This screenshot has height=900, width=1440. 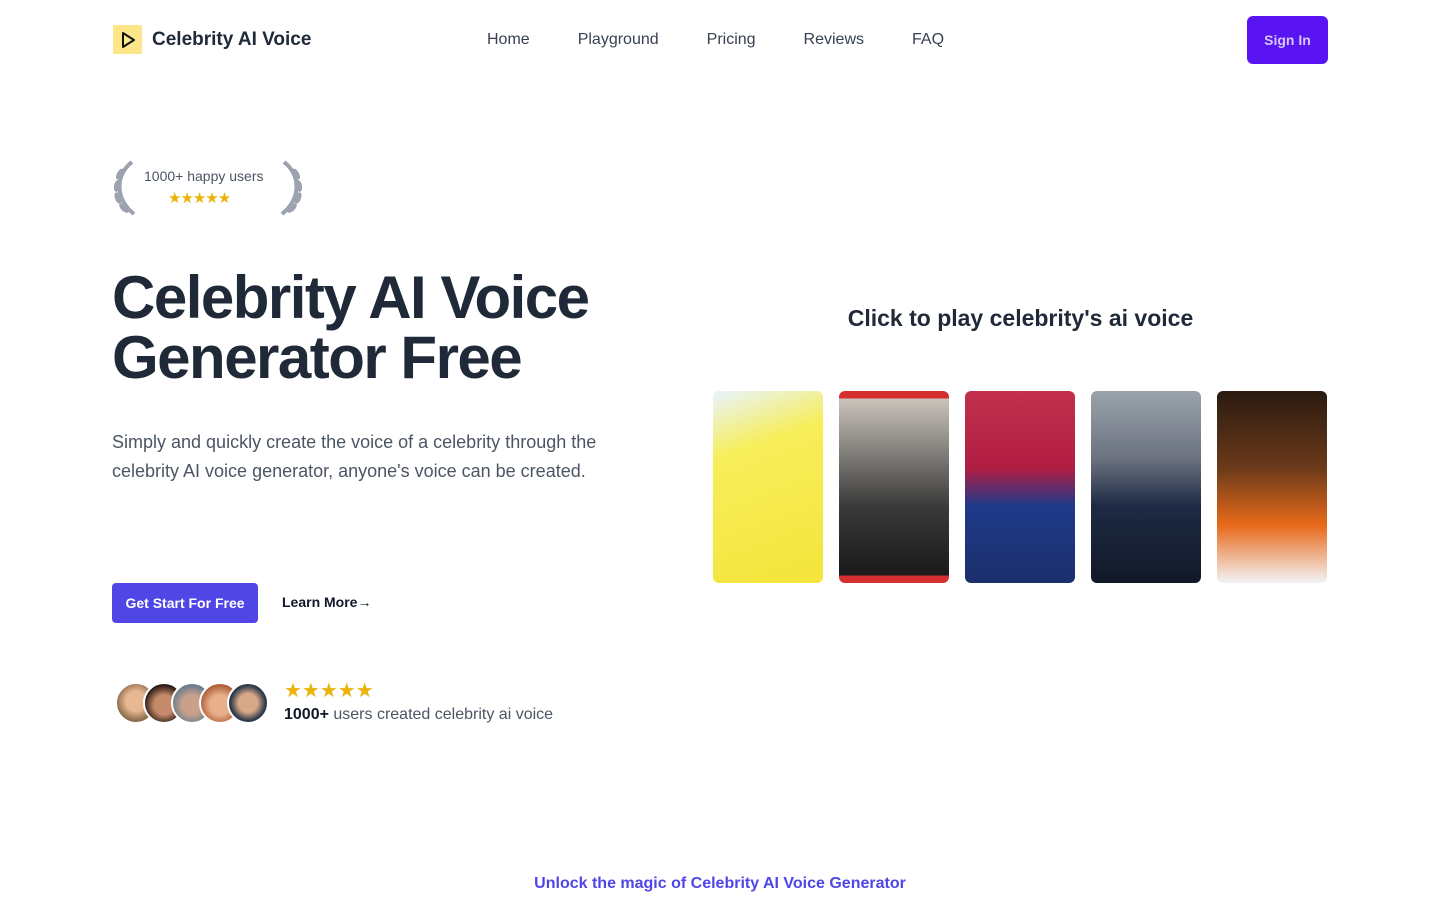 What do you see at coordinates (329, 691) in the screenshot?
I see `rating-stars: ★★★★★` at bounding box center [329, 691].